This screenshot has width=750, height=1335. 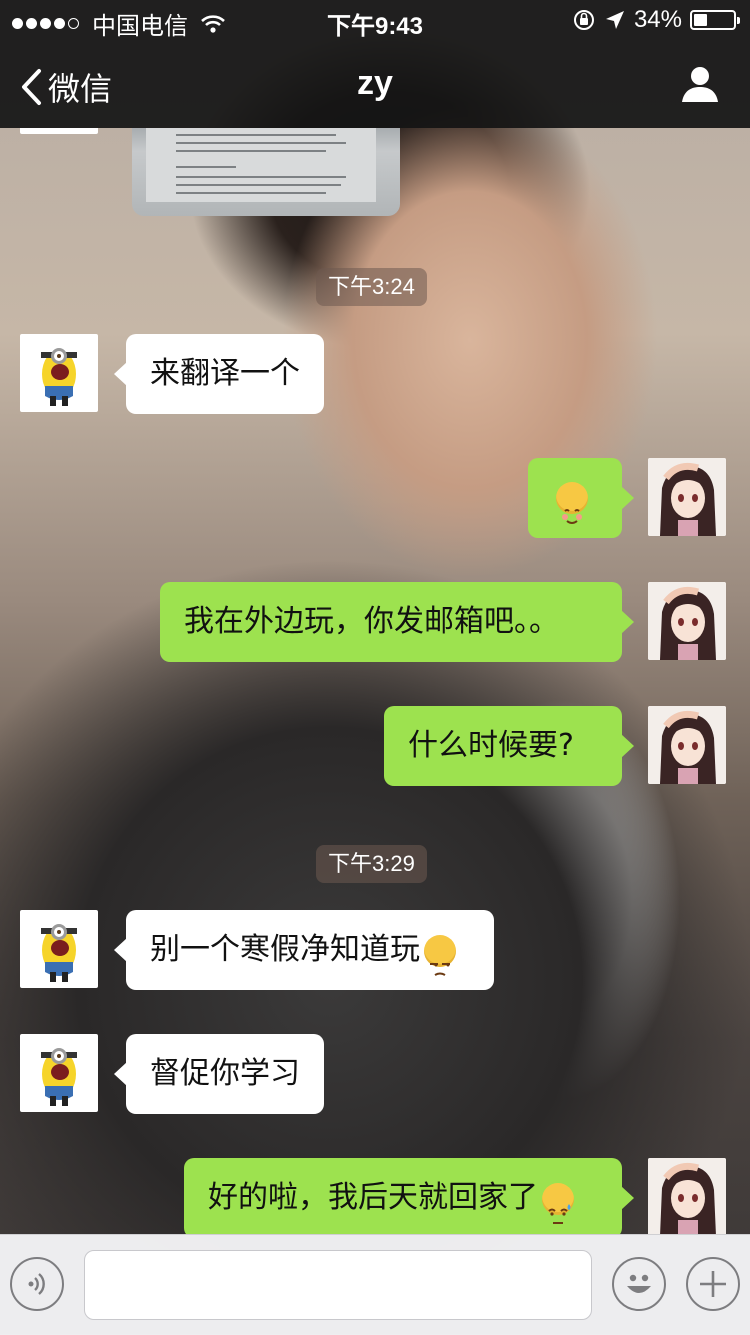 I want to click on status-right: 34%, so click(x=656, y=20).